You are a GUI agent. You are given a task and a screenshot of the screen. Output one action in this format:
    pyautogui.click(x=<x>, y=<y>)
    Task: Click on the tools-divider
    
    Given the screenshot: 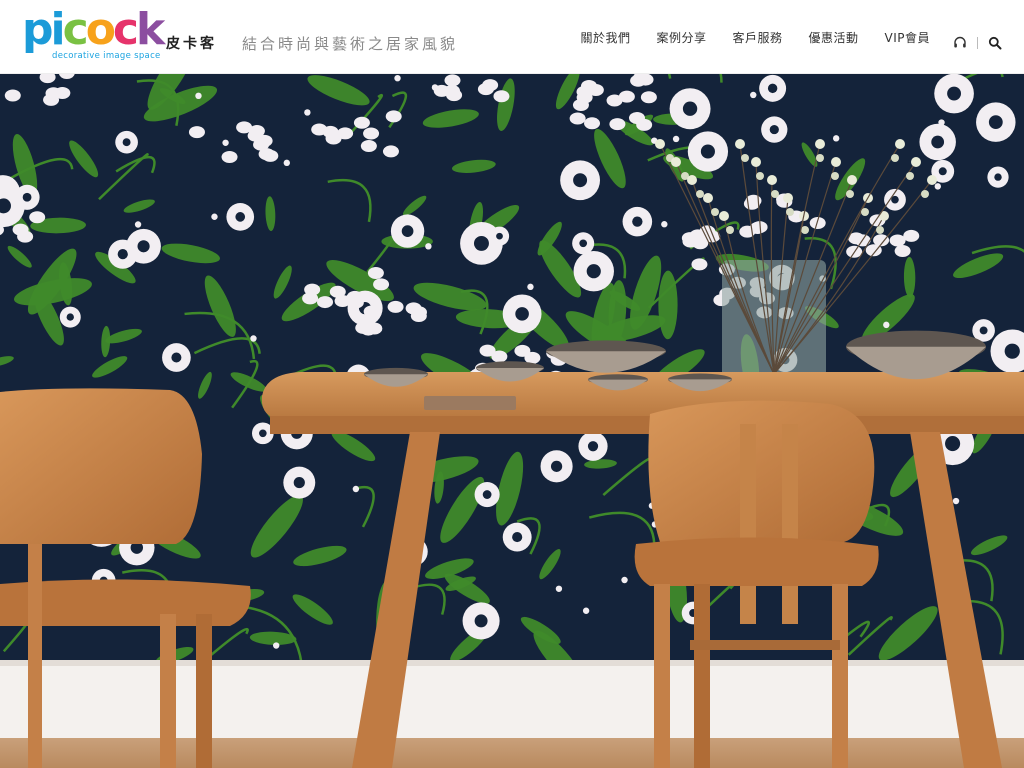 What is the action you would take?
    pyautogui.click(x=977, y=43)
    